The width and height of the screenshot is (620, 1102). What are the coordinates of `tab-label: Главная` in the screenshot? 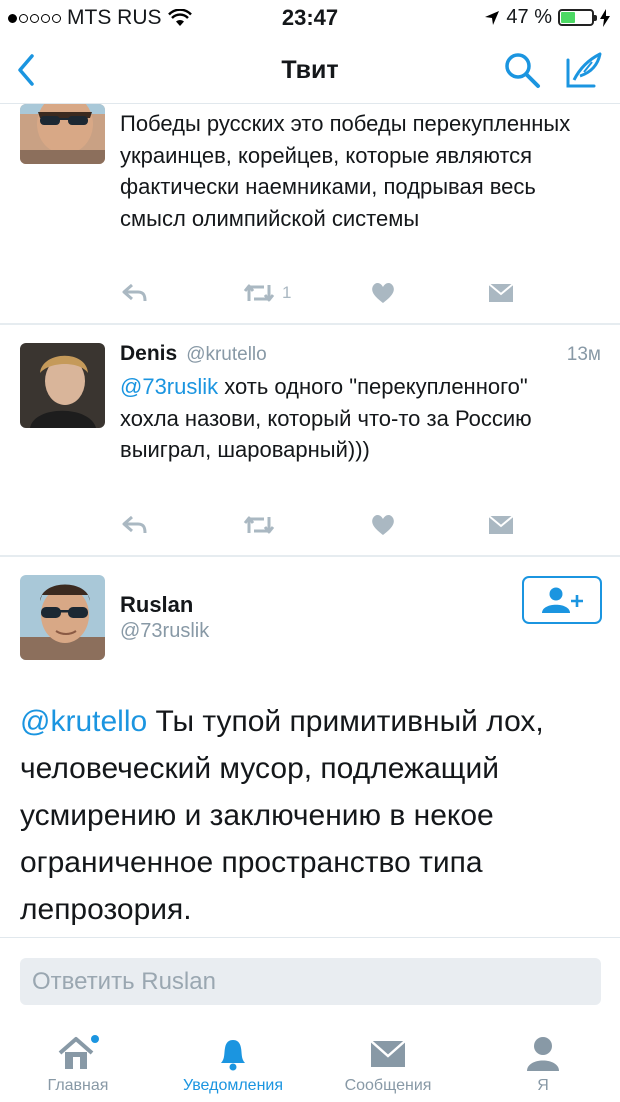 It's located at (78, 1085).